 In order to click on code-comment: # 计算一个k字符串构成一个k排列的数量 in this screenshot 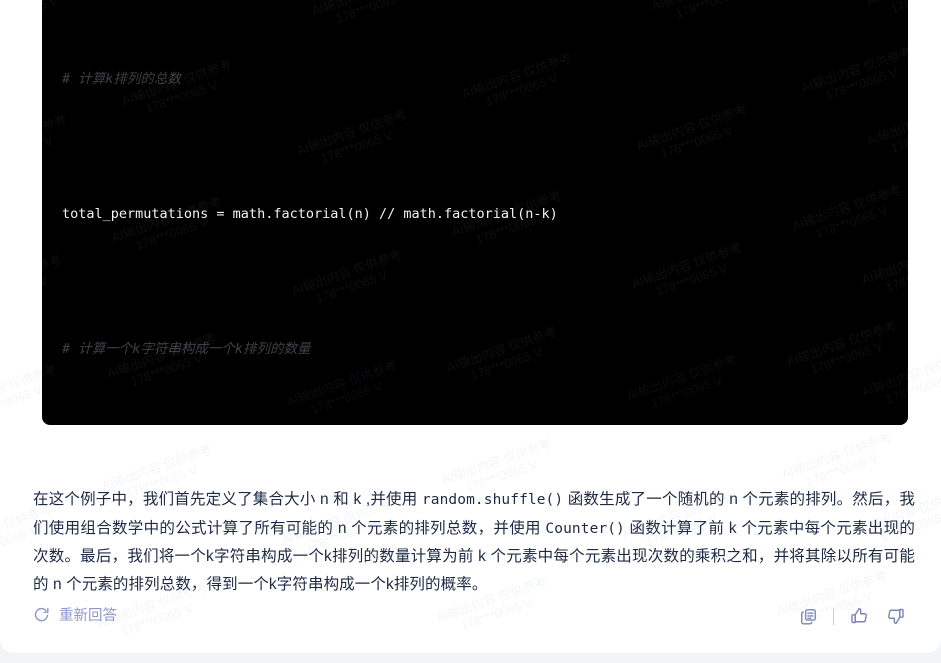, I will do `click(186, 348)`.